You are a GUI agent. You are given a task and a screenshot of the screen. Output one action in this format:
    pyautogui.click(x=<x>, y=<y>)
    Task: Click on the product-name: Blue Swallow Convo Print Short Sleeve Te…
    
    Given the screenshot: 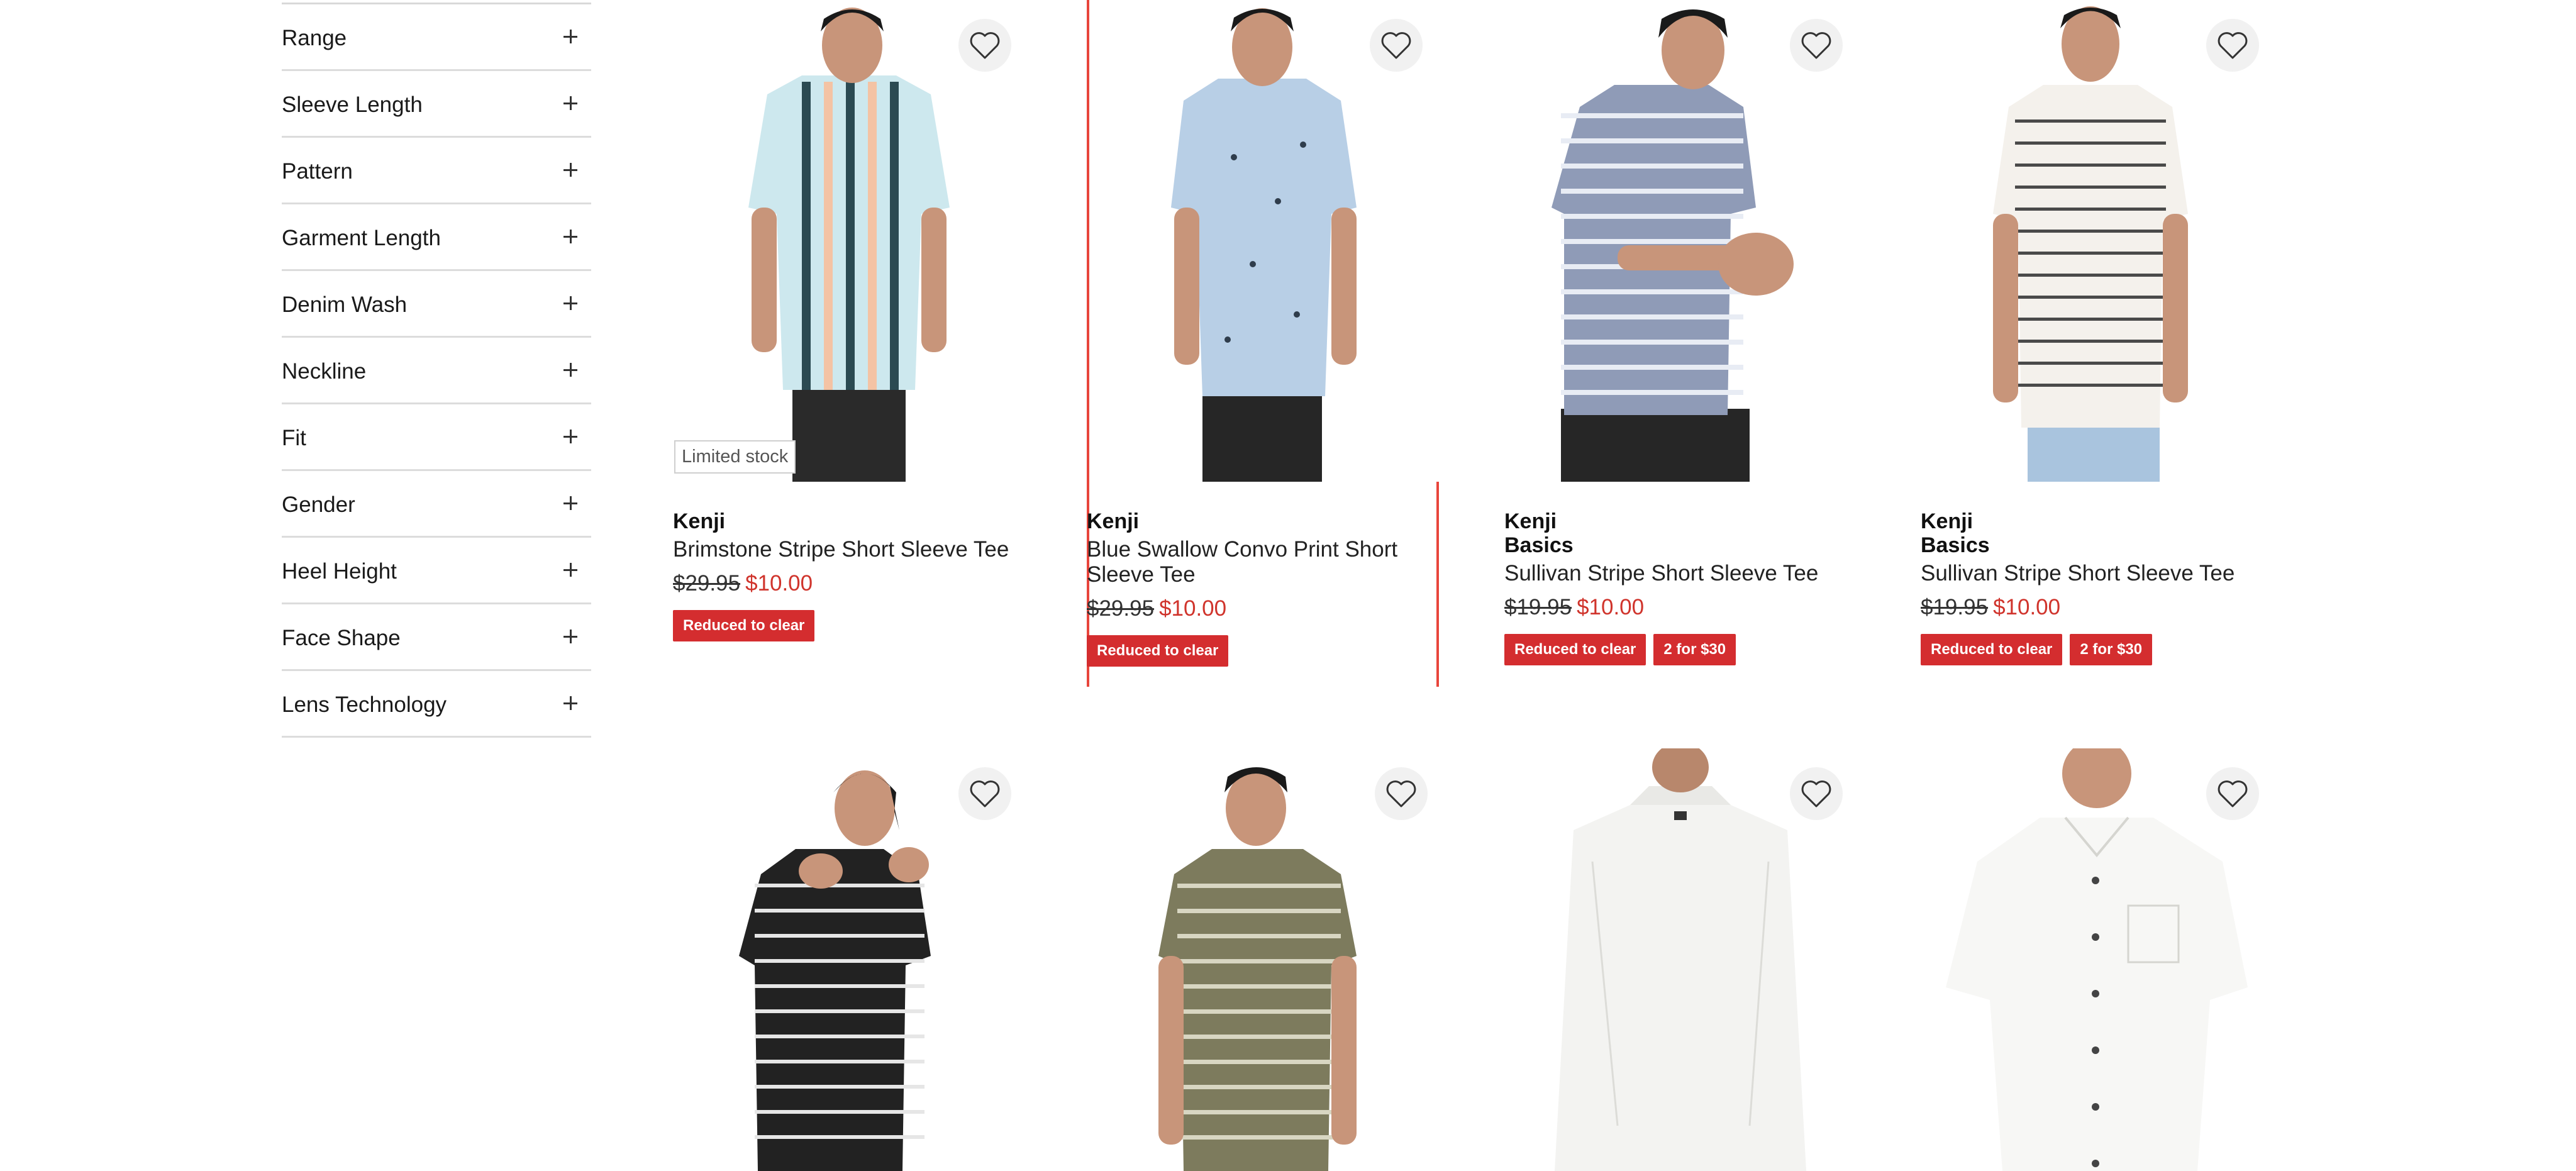 What is the action you would take?
    pyautogui.click(x=1269, y=562)
    